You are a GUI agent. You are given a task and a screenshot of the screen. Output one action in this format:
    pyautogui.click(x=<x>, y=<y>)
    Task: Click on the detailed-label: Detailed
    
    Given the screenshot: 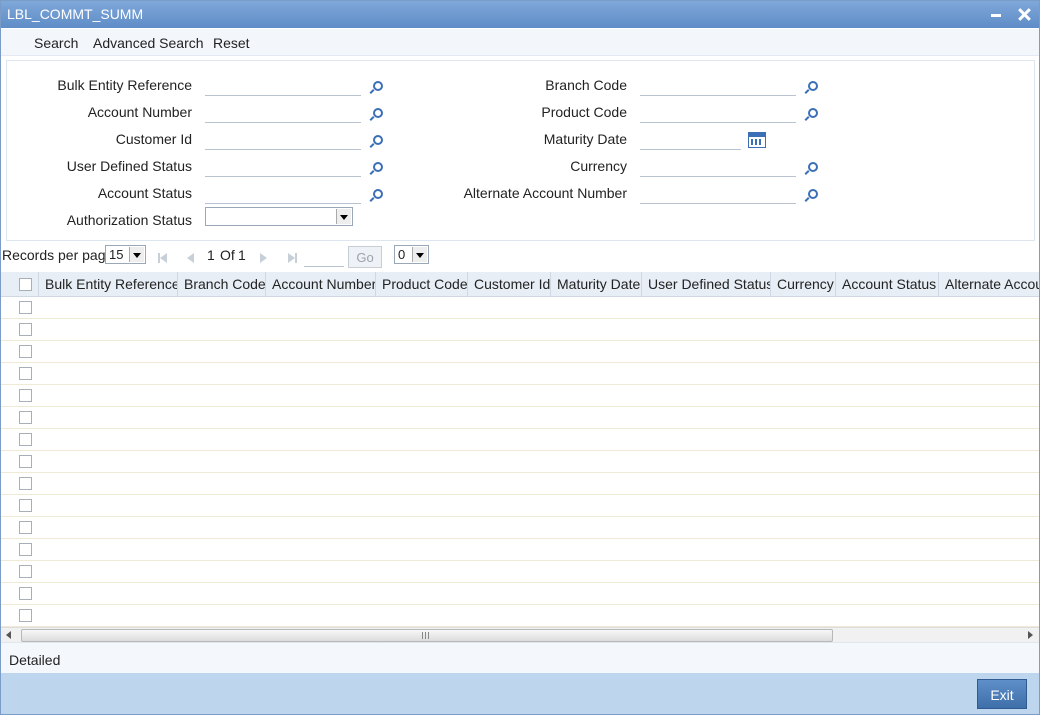 What is the action you would take?
    pyautogui.click(x=34, y=660)
    